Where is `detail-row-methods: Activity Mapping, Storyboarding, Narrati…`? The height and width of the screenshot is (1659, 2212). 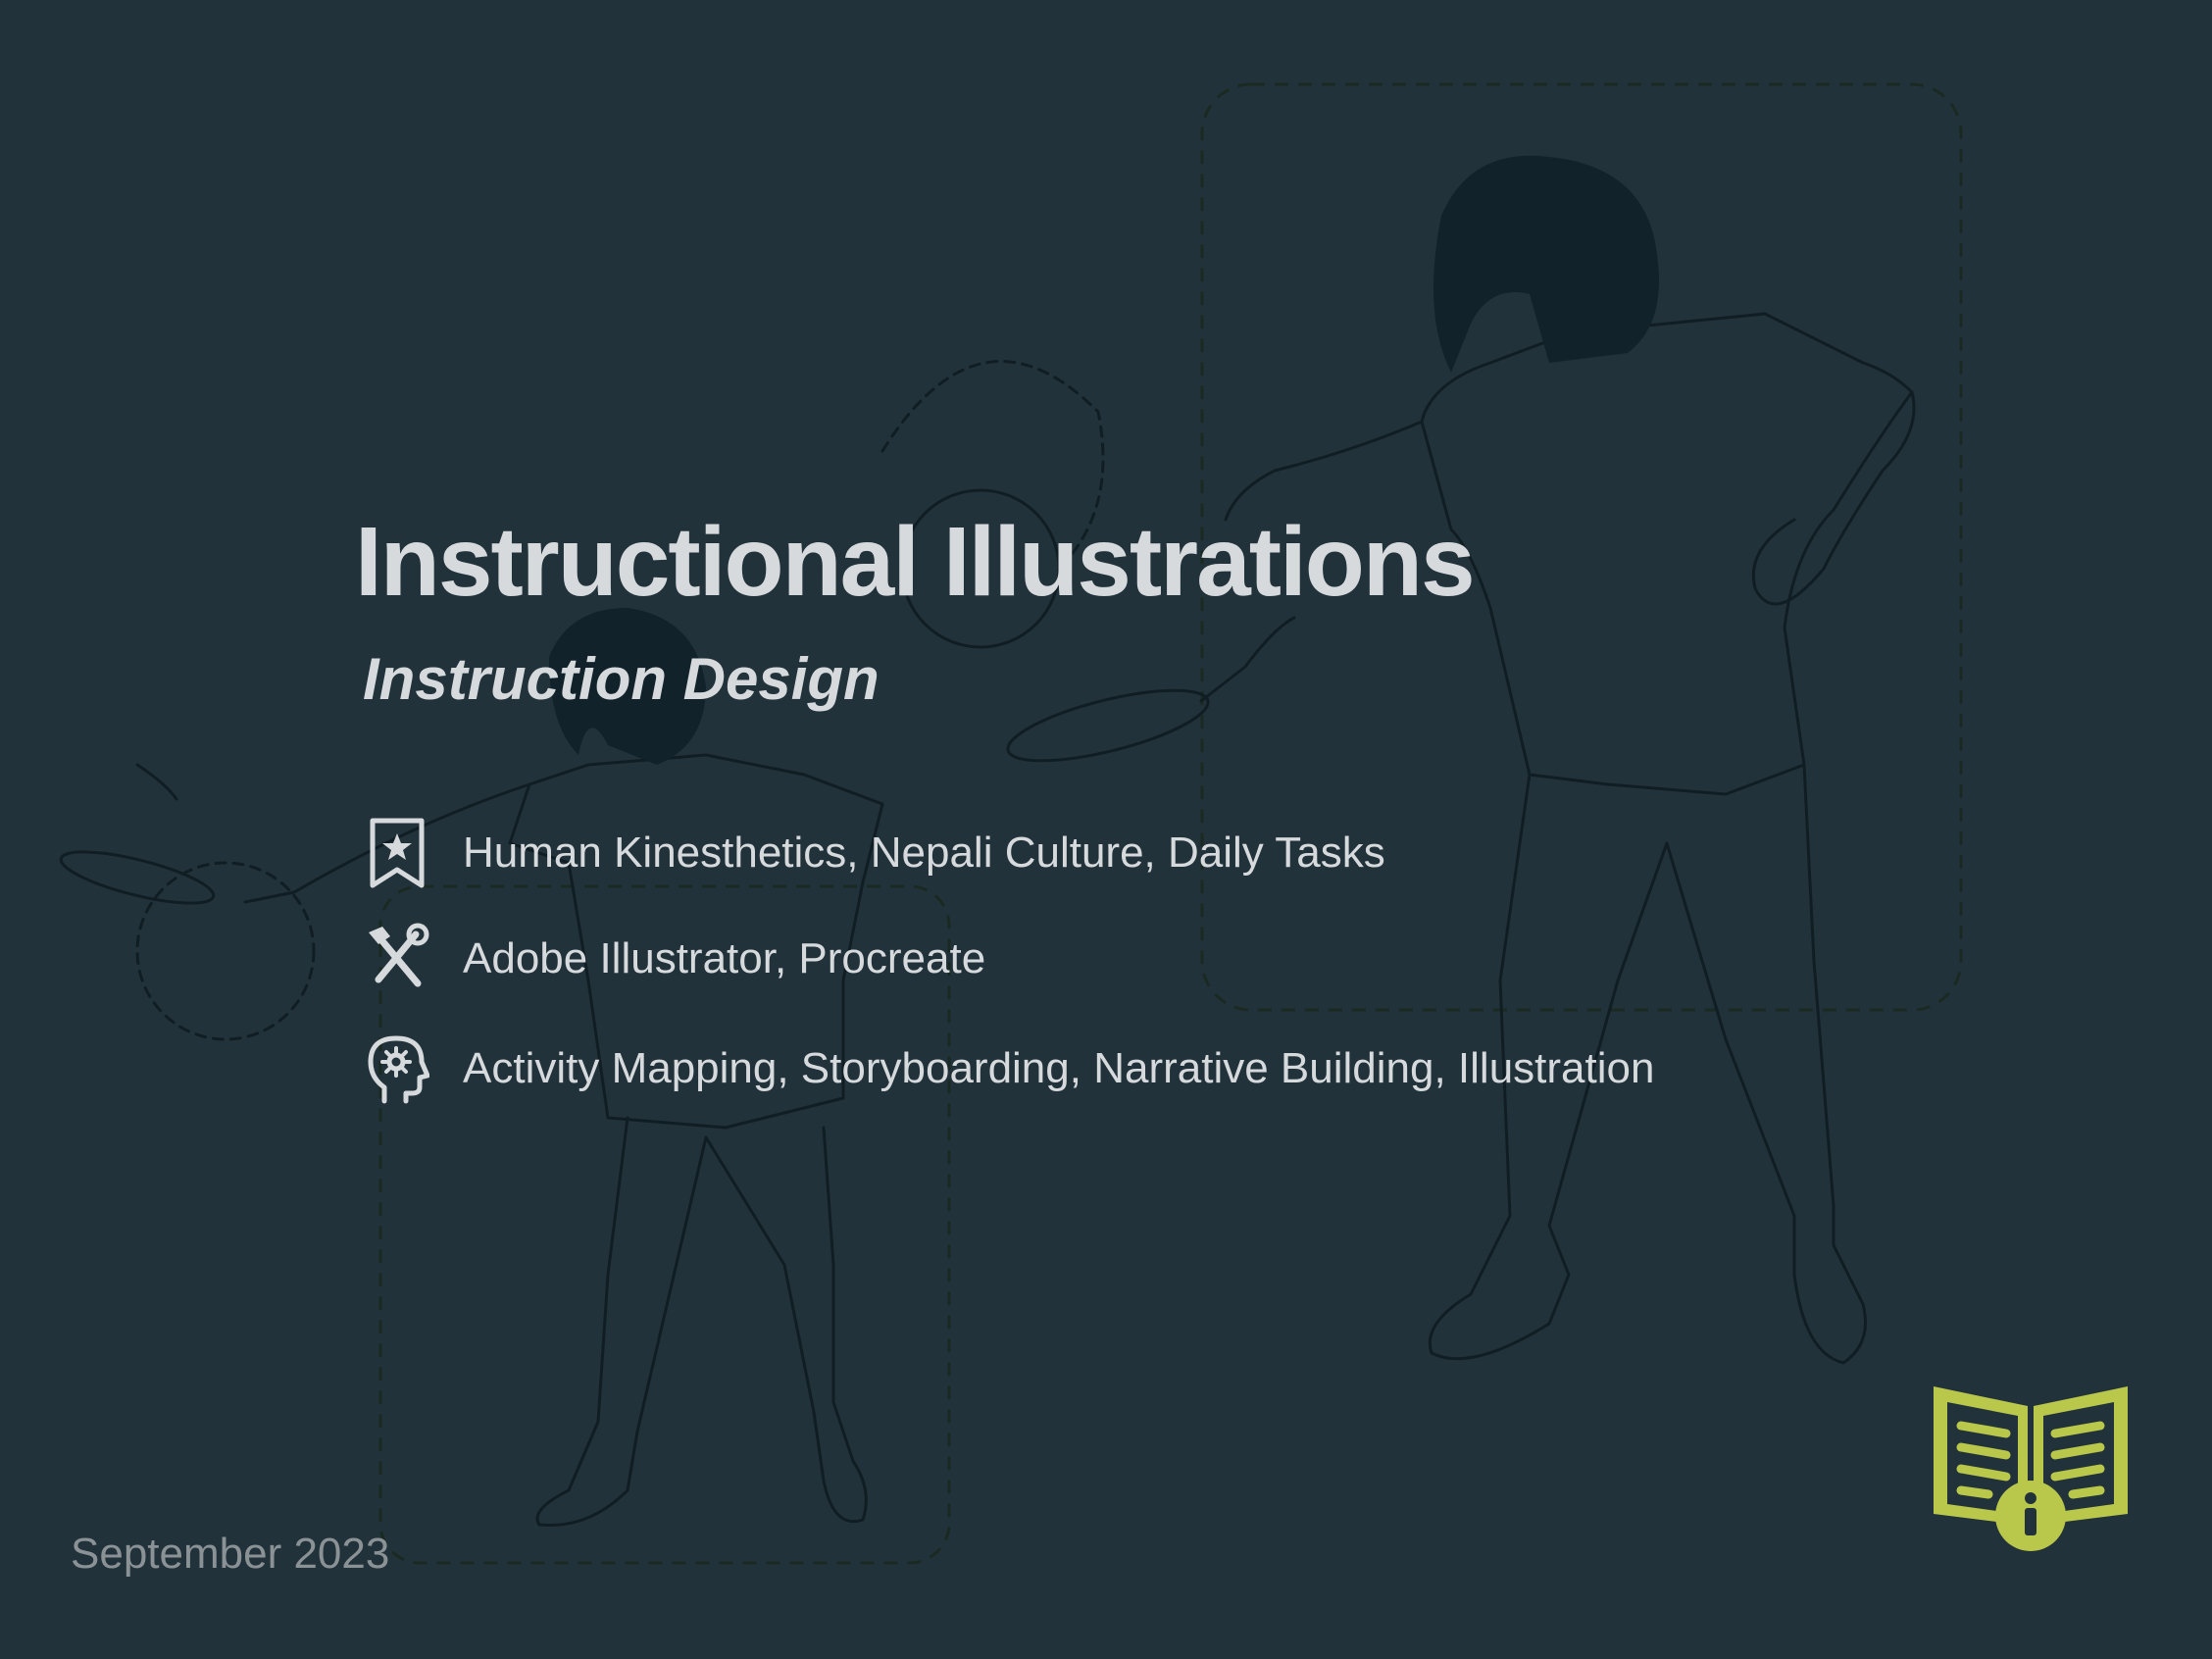 detail-row-methods: Activity Mapping, Storyboarding, Narrati… is located at coordinates (1010, 1069).